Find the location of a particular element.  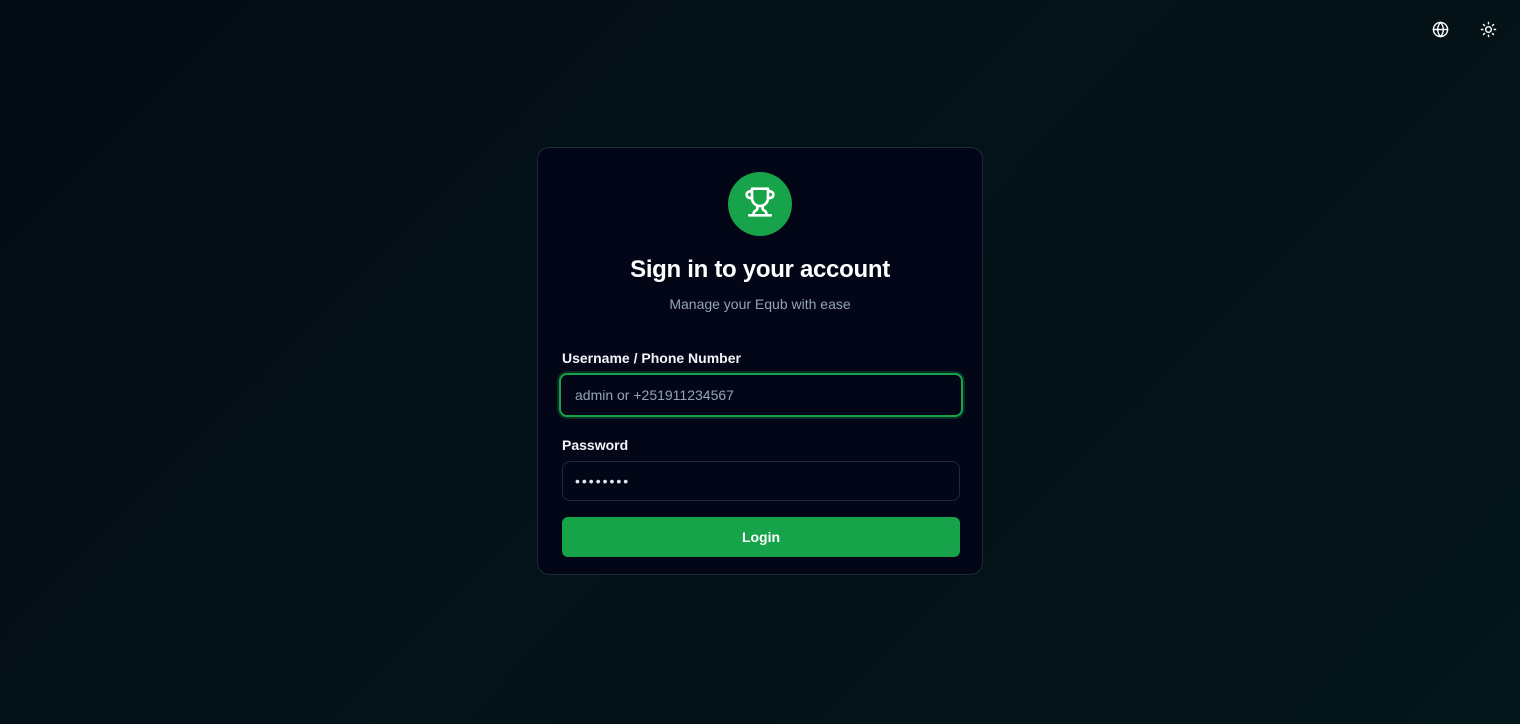

trophy-icon is located at coordinates (760, 204).